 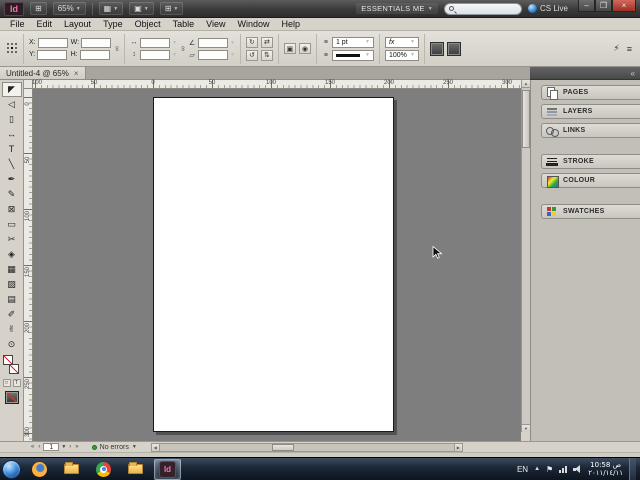 I want to click on menu-layout: Layout, so click(x=77, y=24).